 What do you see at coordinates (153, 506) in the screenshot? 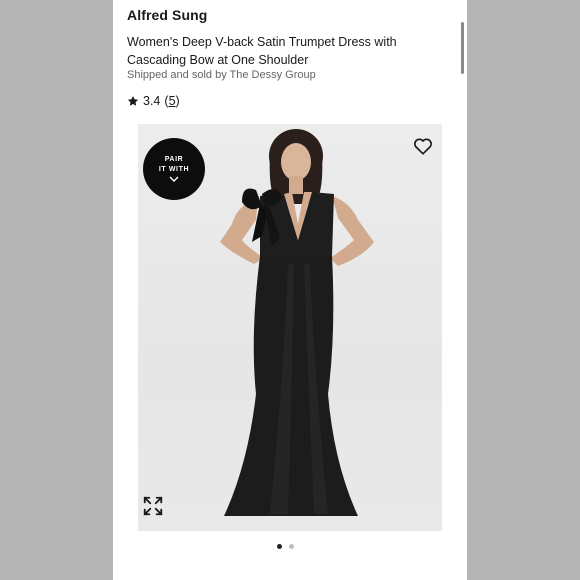
I see `expand-icon` at bounding box center [153, 506].